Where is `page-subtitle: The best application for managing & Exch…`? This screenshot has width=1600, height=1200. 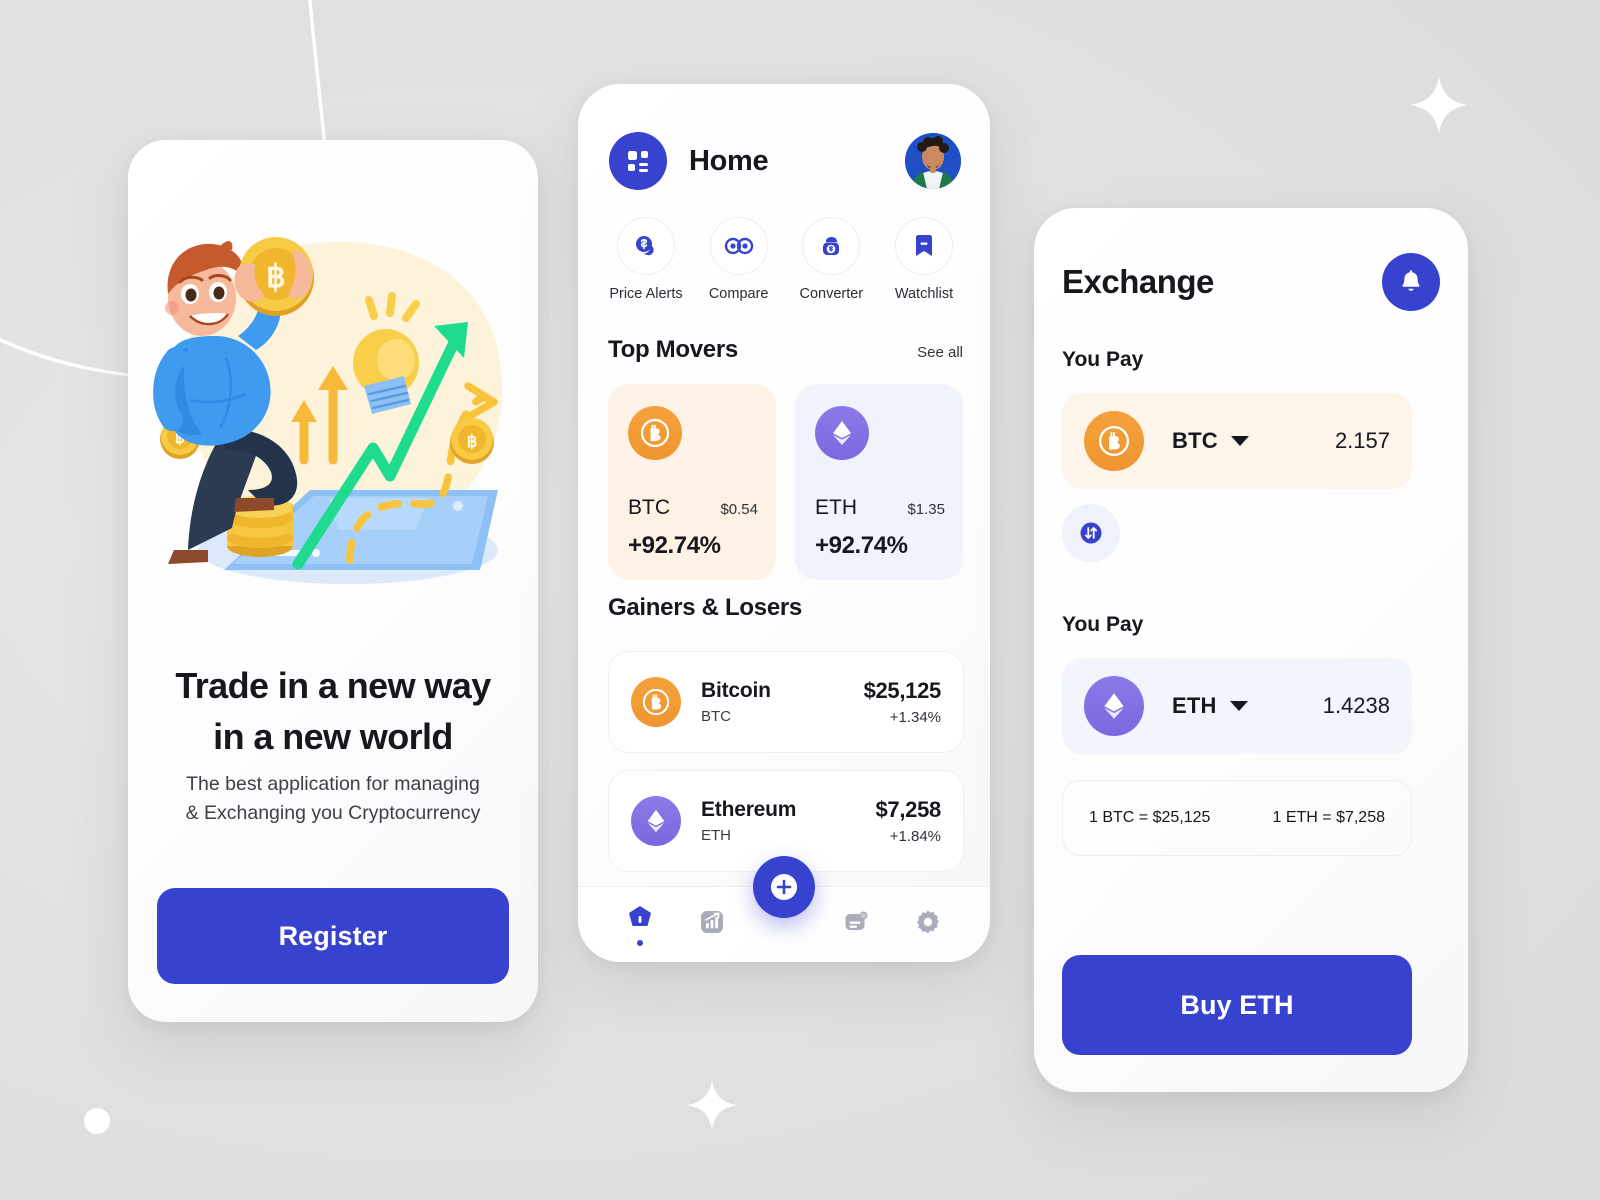 page-subtitle: The best application for managing & Exch… is located at coordinates (333, 799).